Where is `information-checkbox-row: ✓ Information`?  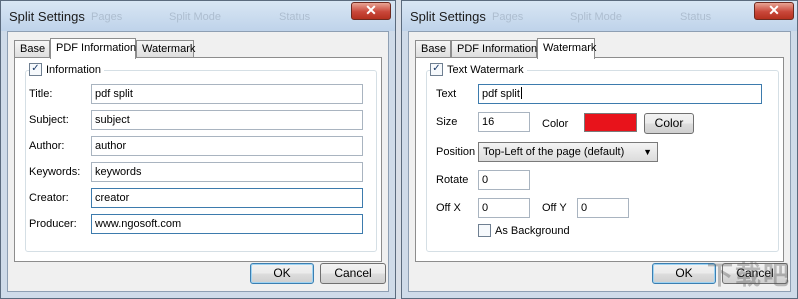
information-checkbox-row: ✓ Information is located at coordinates (67, 69).